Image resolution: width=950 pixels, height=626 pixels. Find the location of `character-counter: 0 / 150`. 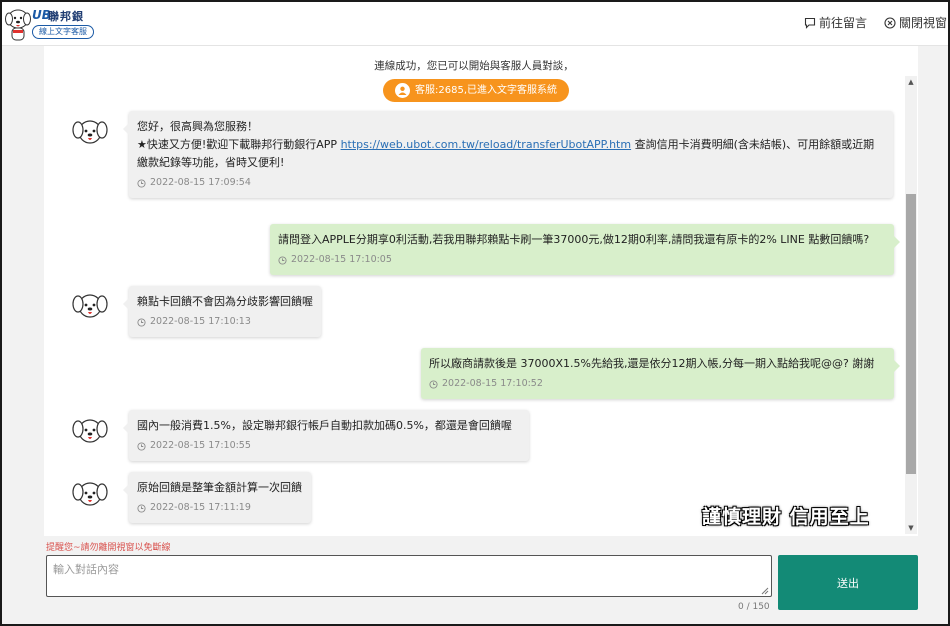

character-counter: 0 / 150 is located at coordinates (754, 607).